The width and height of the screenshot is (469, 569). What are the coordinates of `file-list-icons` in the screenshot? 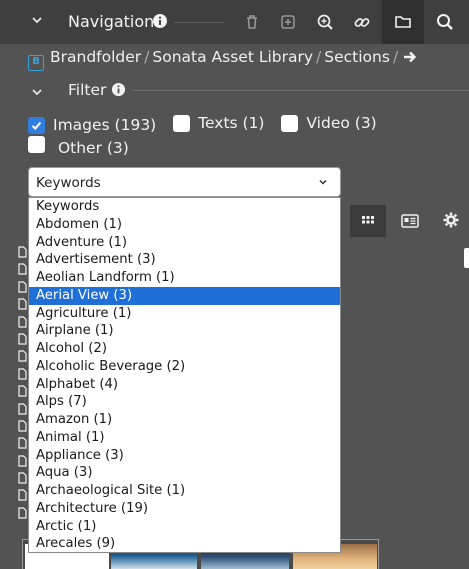 It's located at (23, 385).